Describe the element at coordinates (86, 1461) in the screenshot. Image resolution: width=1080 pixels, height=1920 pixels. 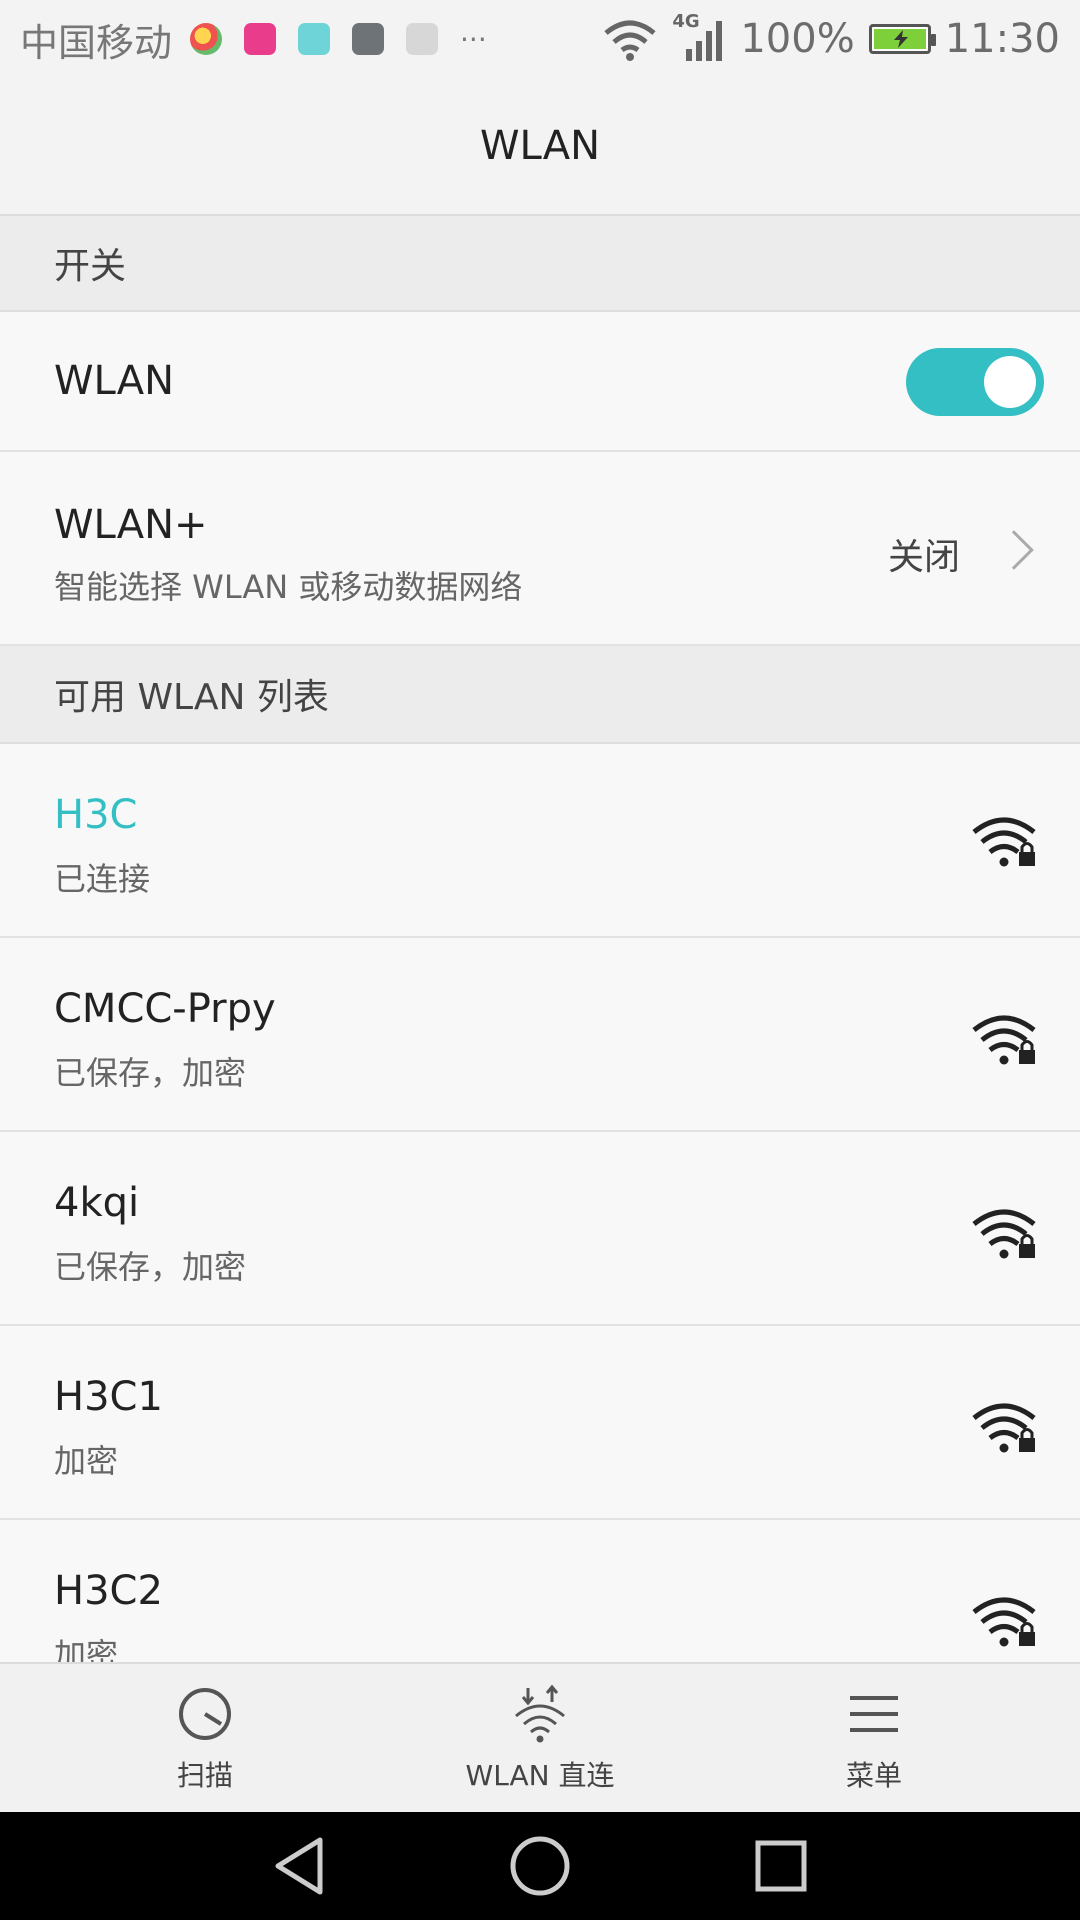
I see `network-status: 加密` at that location.